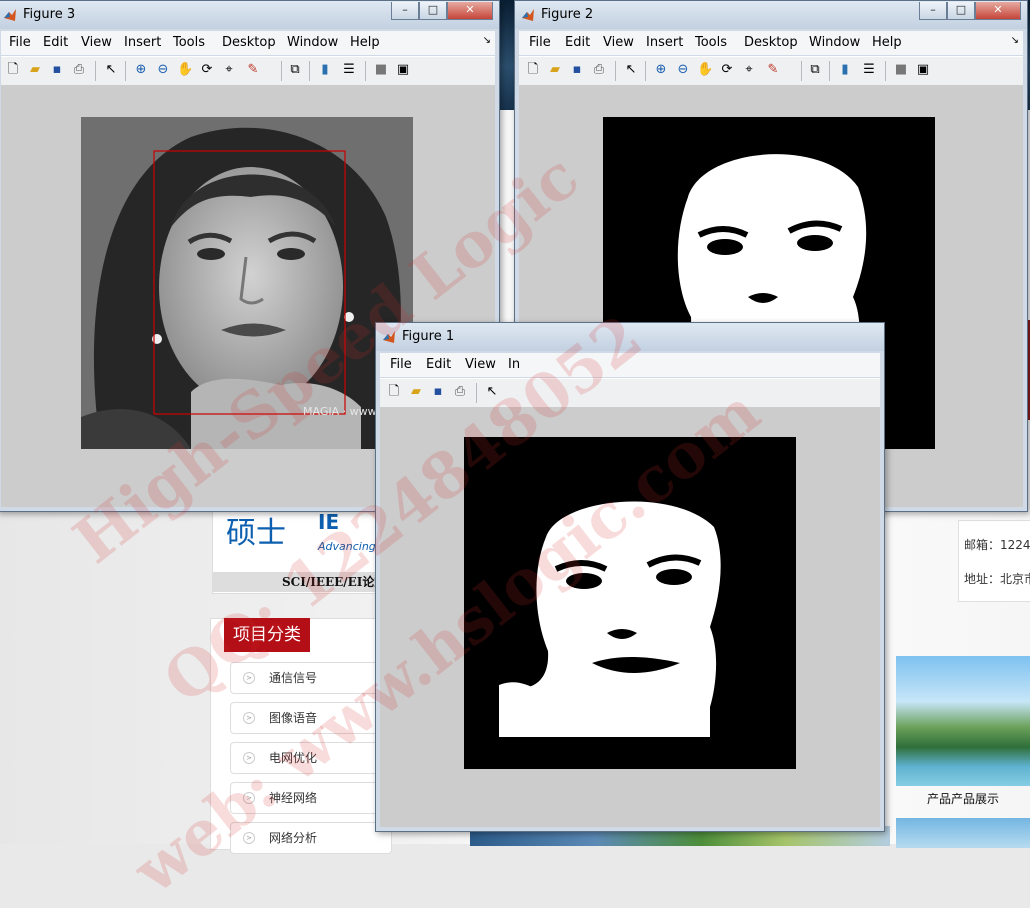  I want to click on title-bar: Figure 1, so click(630, 337).